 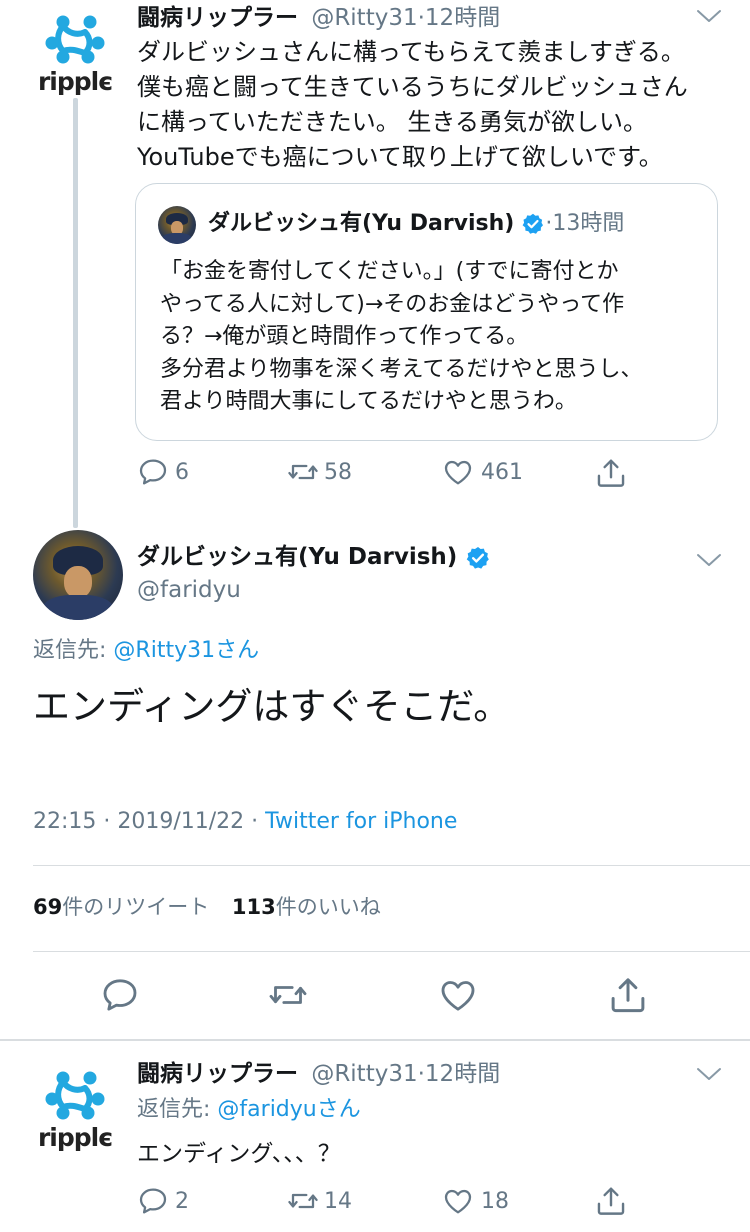 What do you see at coordinates (400, 157) in the screenshot?
I see `tweet-line: YouTubeでも癌について取り上げて欲しいです。` at bounding box center [400, 157].